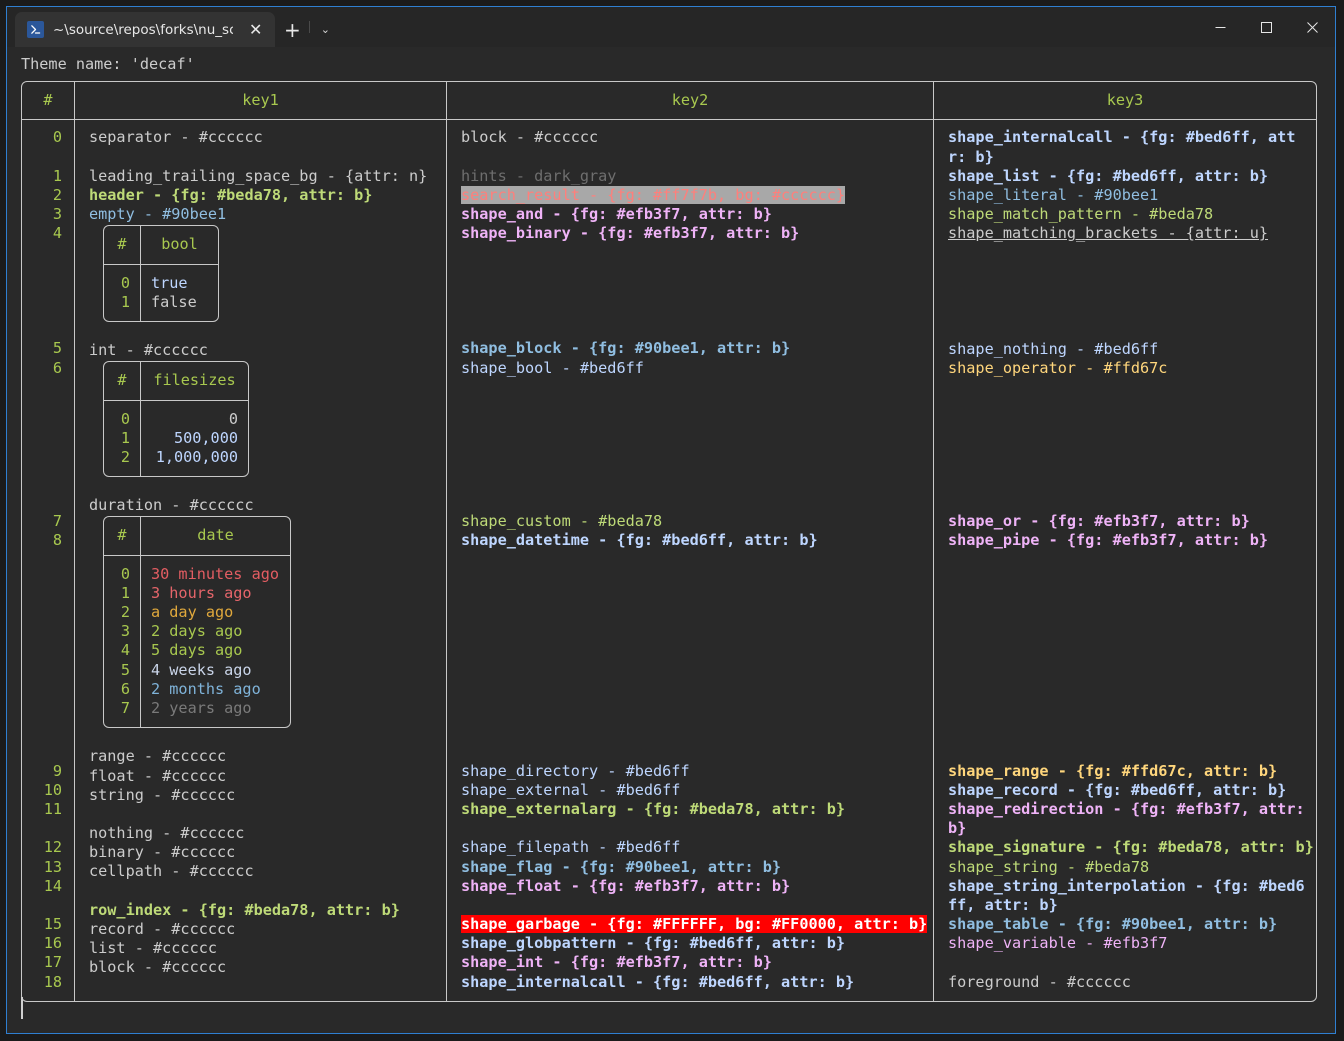 Image resolution: width=1344 pixels, height=1041 pixels. I want to click on nested-bool-header: # bool, so click(161, 245).